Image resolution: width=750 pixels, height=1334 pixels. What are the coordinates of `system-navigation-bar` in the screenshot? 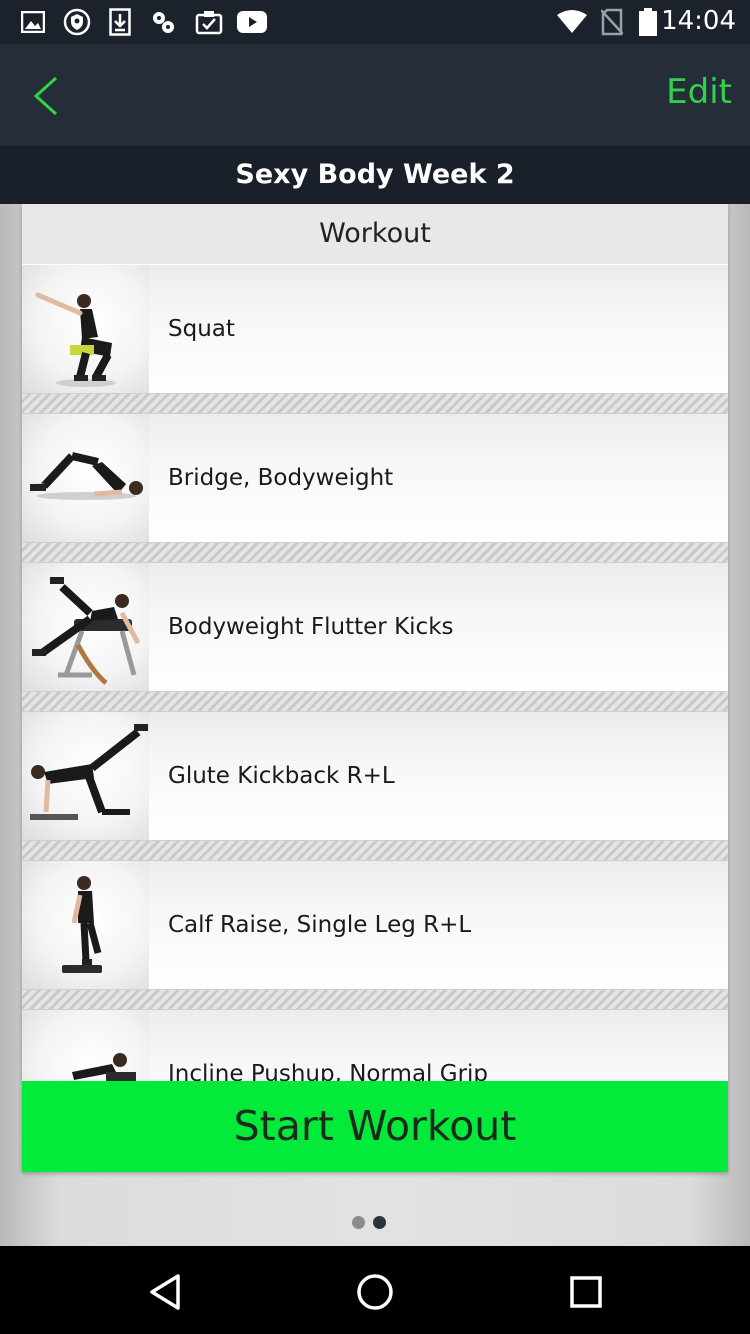 It's located at (375, 1290).